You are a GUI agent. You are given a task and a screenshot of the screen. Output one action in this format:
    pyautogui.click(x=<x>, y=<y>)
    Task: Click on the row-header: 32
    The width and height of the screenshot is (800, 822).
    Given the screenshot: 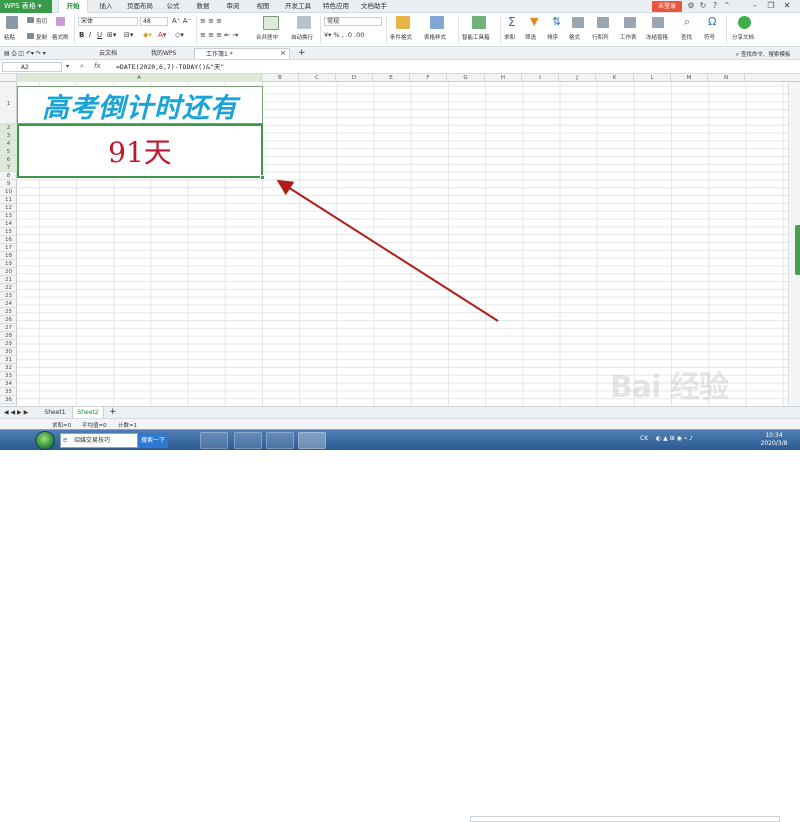 What is the action you would take?
    pyautogui.click(x=8, y=368)
    